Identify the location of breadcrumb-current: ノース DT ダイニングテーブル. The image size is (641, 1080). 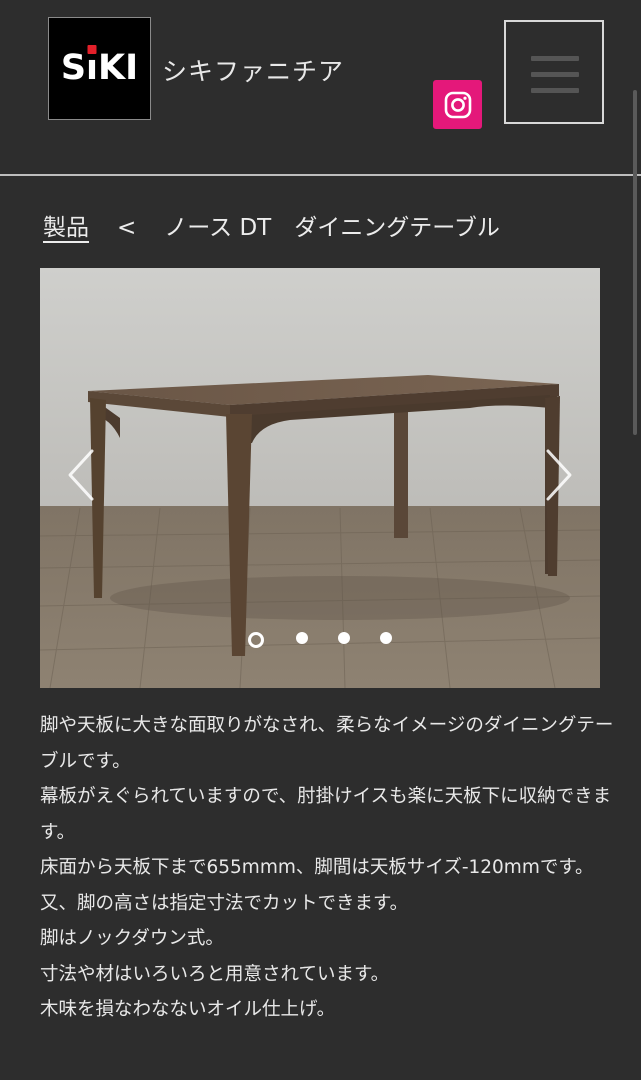
(332, 228).